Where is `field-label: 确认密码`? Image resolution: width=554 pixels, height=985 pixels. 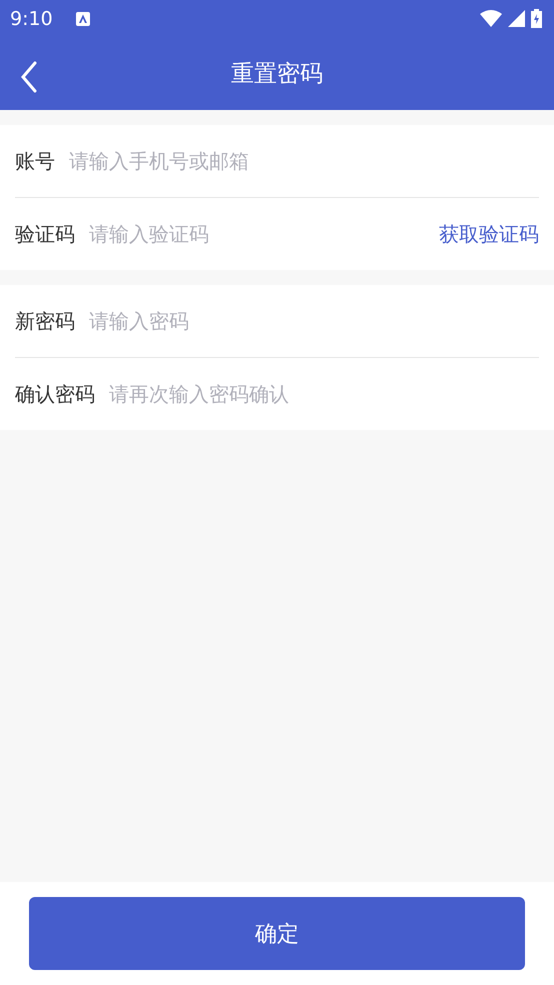 field-label: 确认密码 is located at coordinates (55, 394).